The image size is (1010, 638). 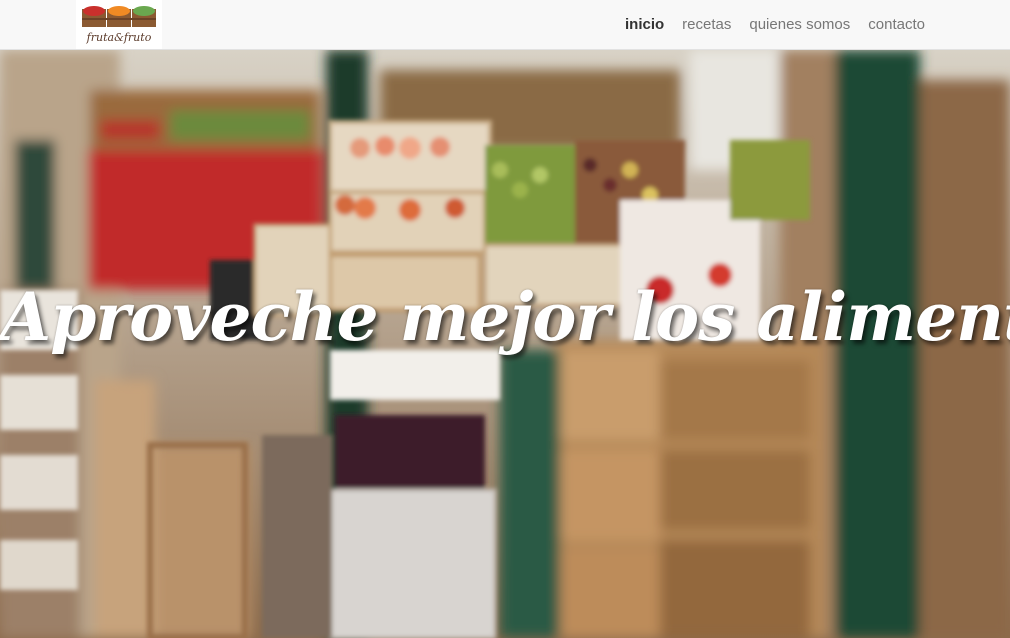 I want to click on hero-headline: Aproveche mejor los alimentos, so click(x=505, y=317).